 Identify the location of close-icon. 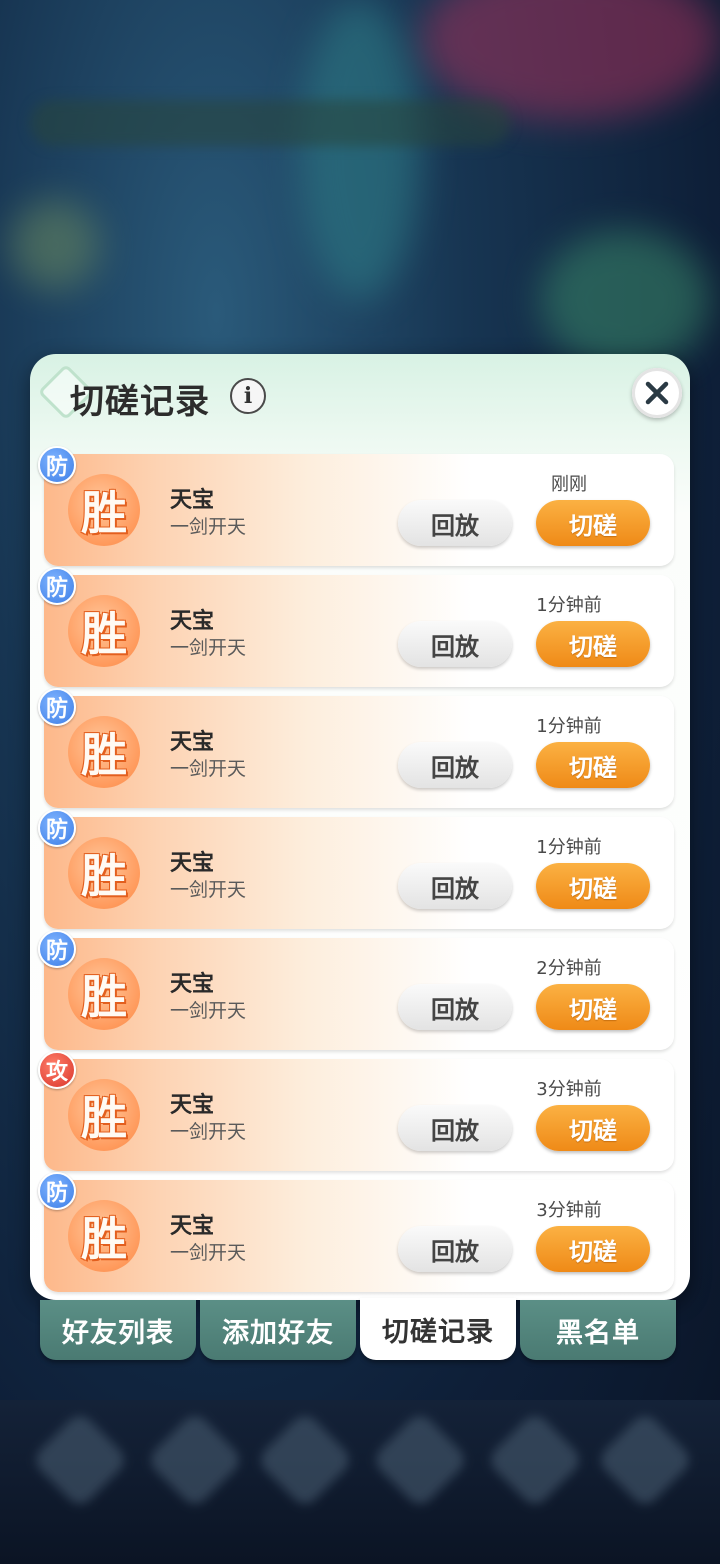
(657, 393).